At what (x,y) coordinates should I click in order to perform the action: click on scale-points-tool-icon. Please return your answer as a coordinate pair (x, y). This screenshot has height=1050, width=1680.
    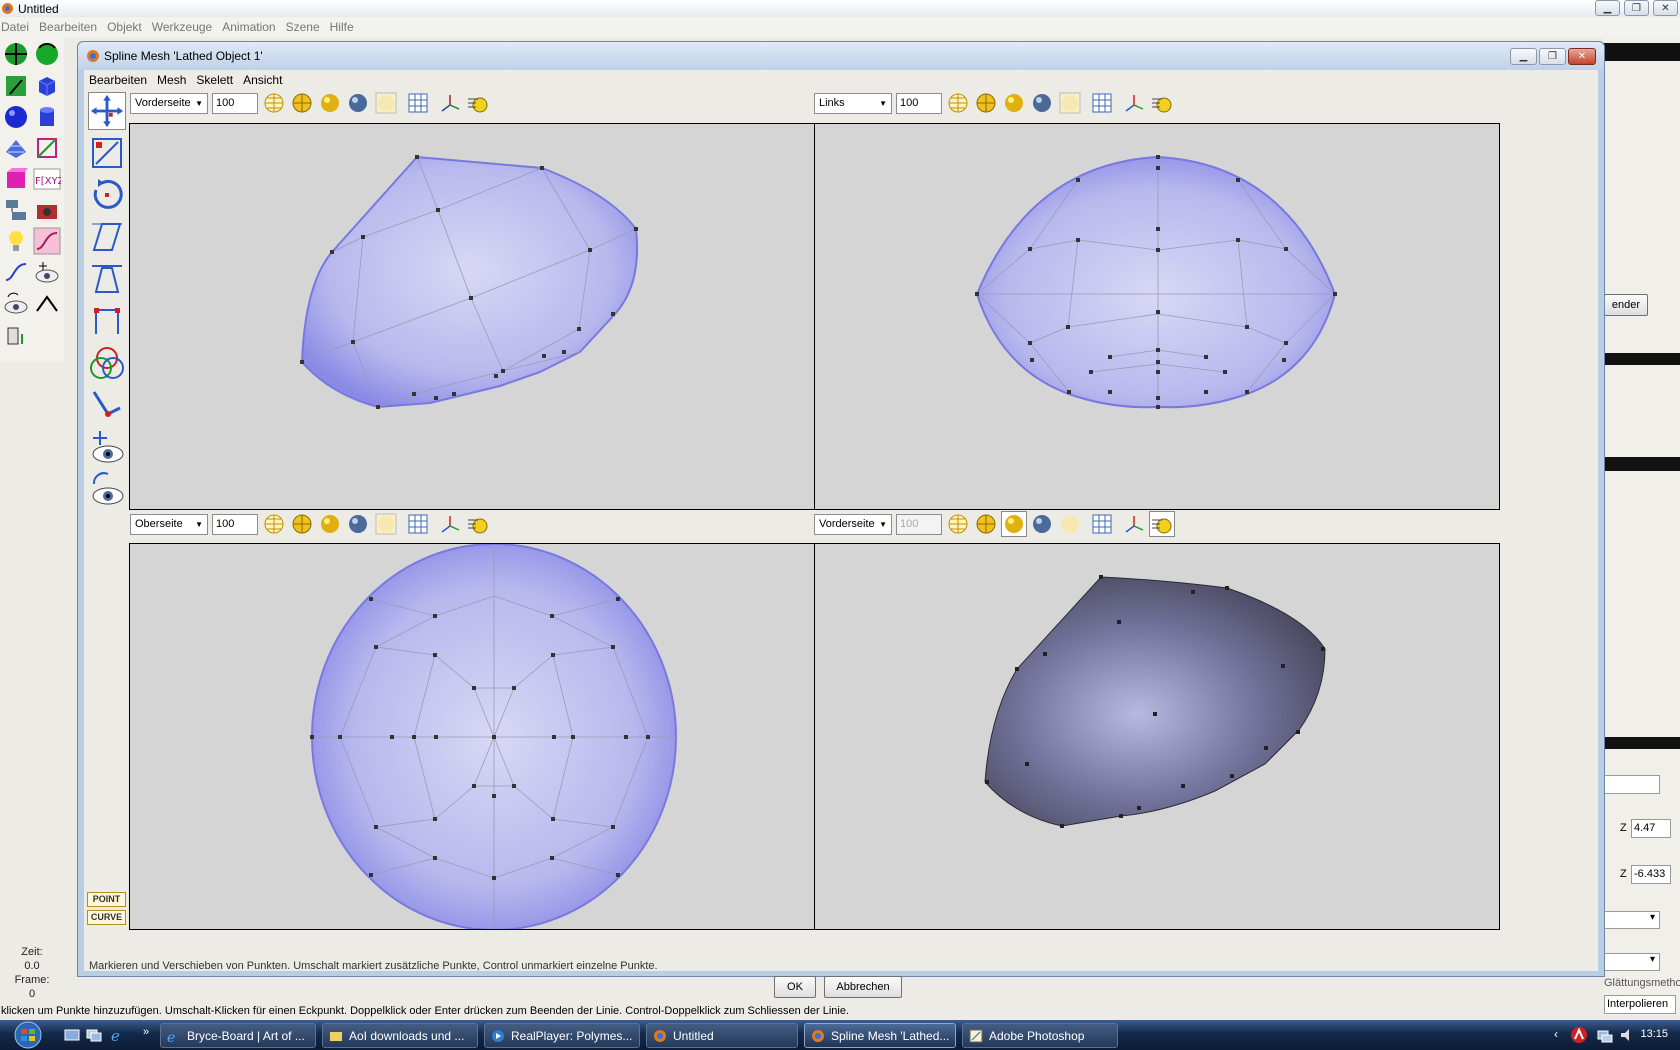
    Looking at the image, I should click on (107, 153).